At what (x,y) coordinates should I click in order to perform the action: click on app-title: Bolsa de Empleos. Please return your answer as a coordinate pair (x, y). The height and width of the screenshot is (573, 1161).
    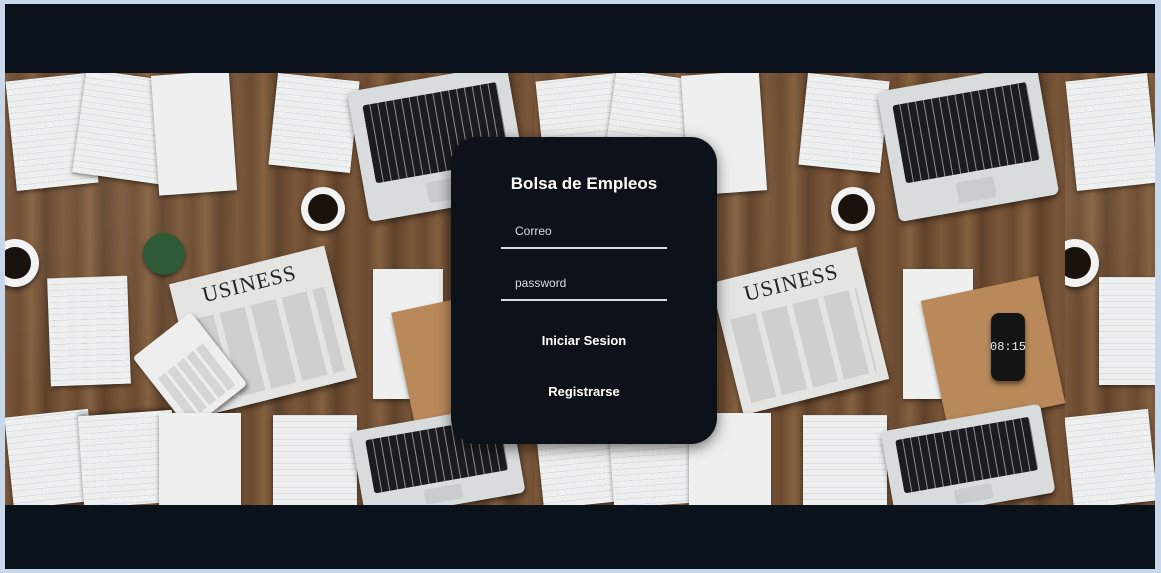
    Looking at the image, I should click on (584, 183).